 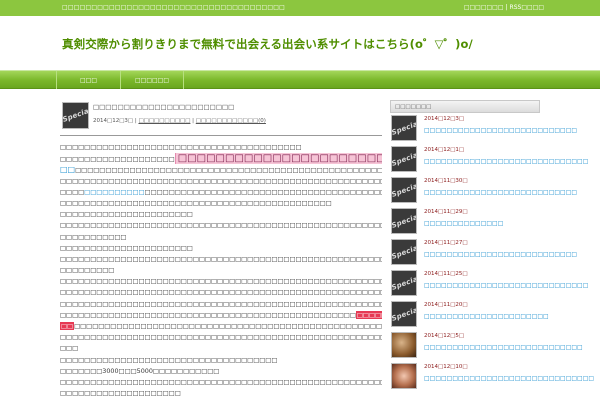 I want to click on recent-post-date: 2014□12□5□, so click(x=444, y=336).